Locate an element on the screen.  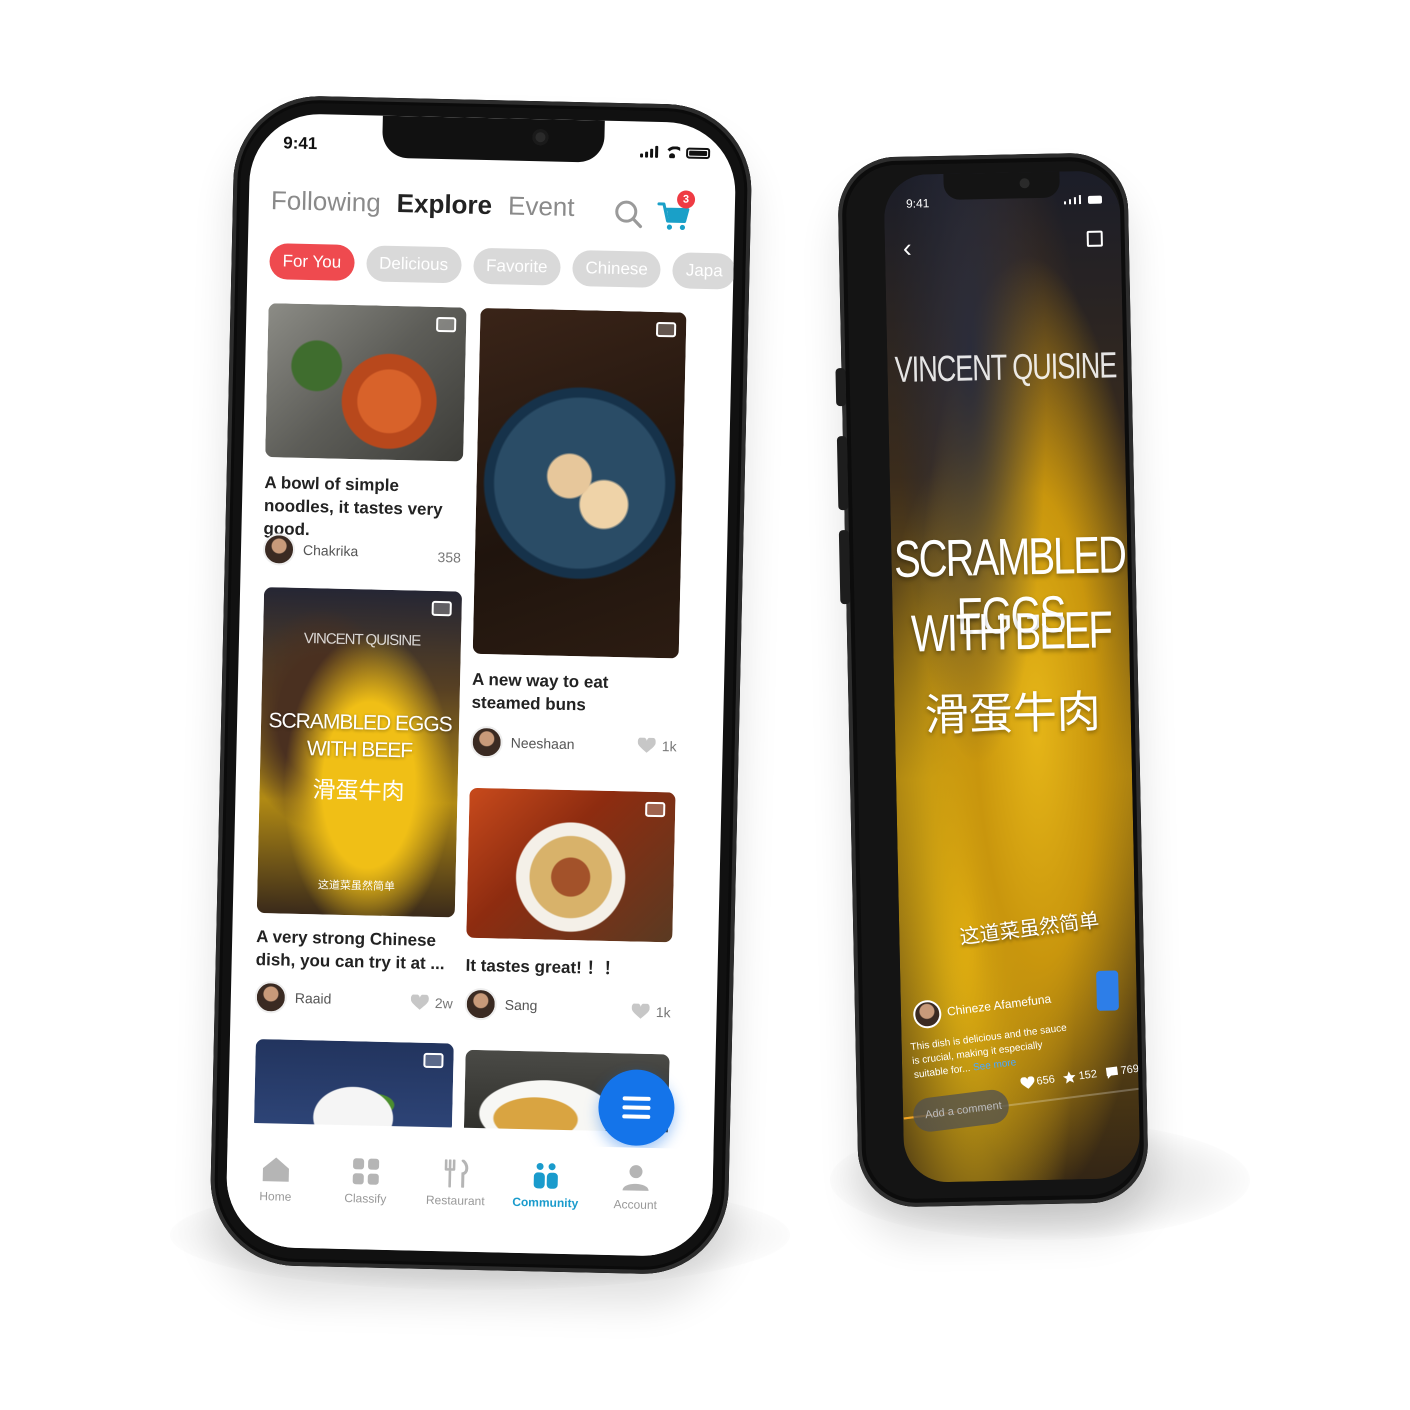
shopping-bag-icon is located at coordinates (1107, 990).